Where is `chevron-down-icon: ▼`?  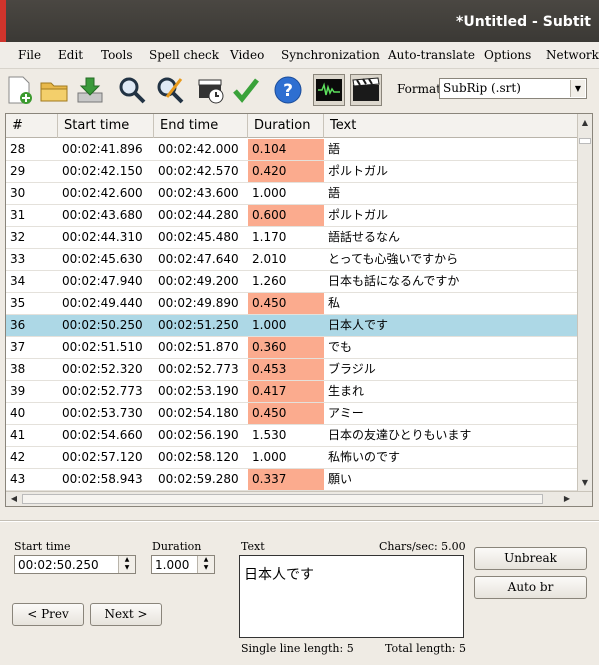 chevron-down-icon: ▼ is located at coordinates (577, 88).